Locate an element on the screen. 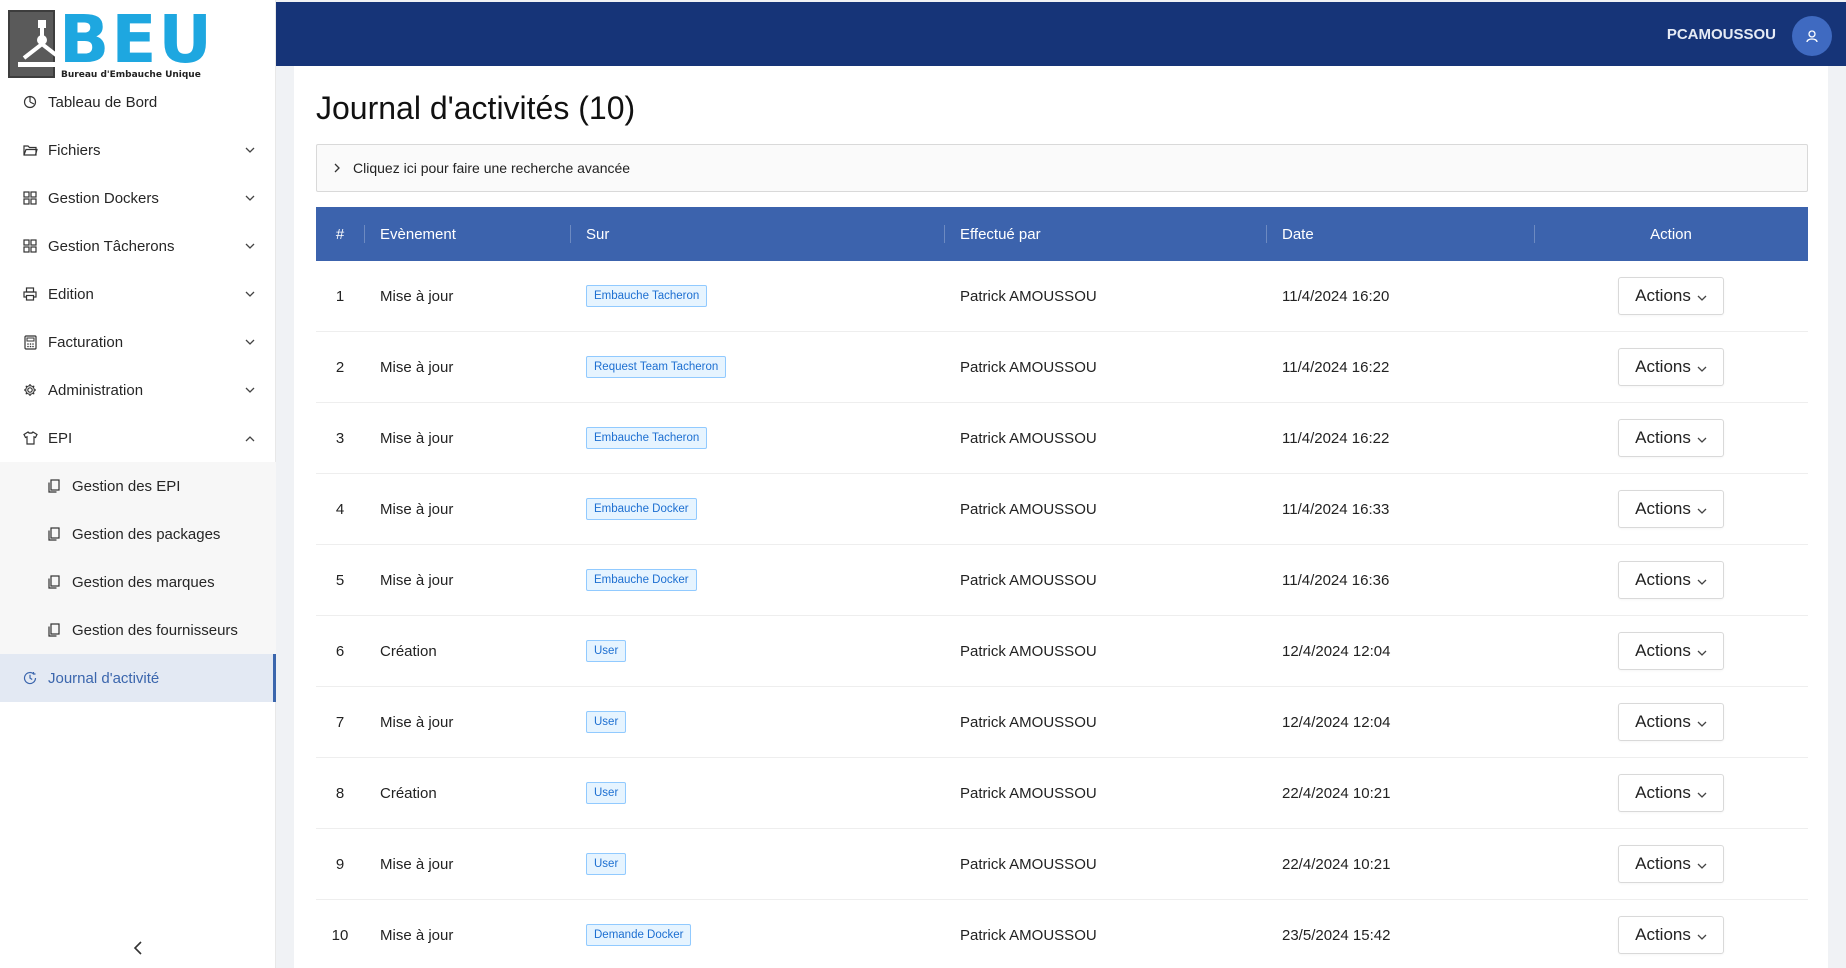 The image size is (1846, 968). brand-logo: BEU Bureau d'Embauche Unique is located at coordinates (111, 41).